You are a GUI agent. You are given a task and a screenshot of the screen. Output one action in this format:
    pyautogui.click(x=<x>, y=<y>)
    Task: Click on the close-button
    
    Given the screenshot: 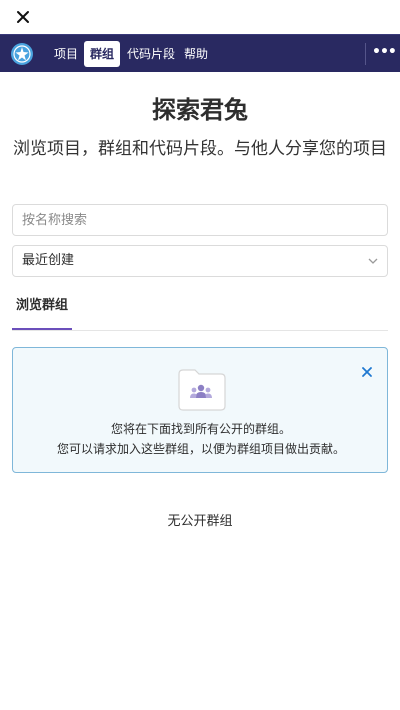 What is the action you would take?
    pyautogui.click(x=23, y=17)
    